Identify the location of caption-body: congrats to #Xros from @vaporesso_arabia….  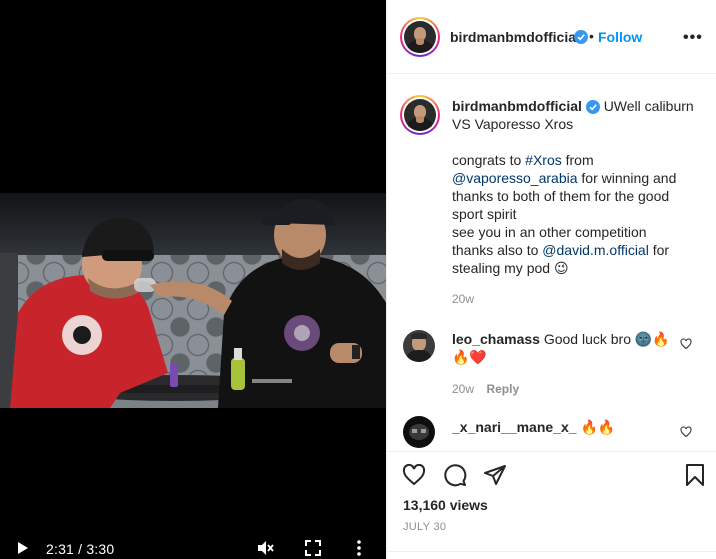
(582, 214).